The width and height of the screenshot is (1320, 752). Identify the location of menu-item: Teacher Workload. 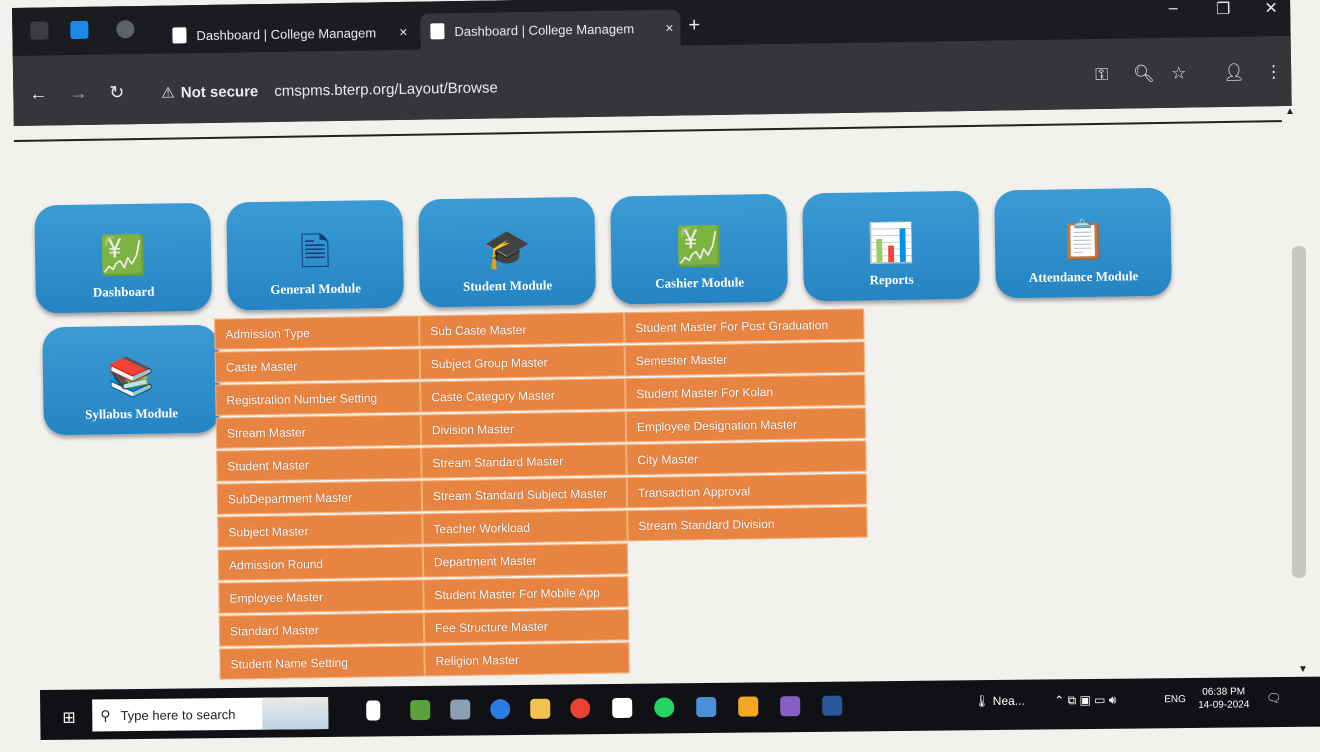
(525, 527).